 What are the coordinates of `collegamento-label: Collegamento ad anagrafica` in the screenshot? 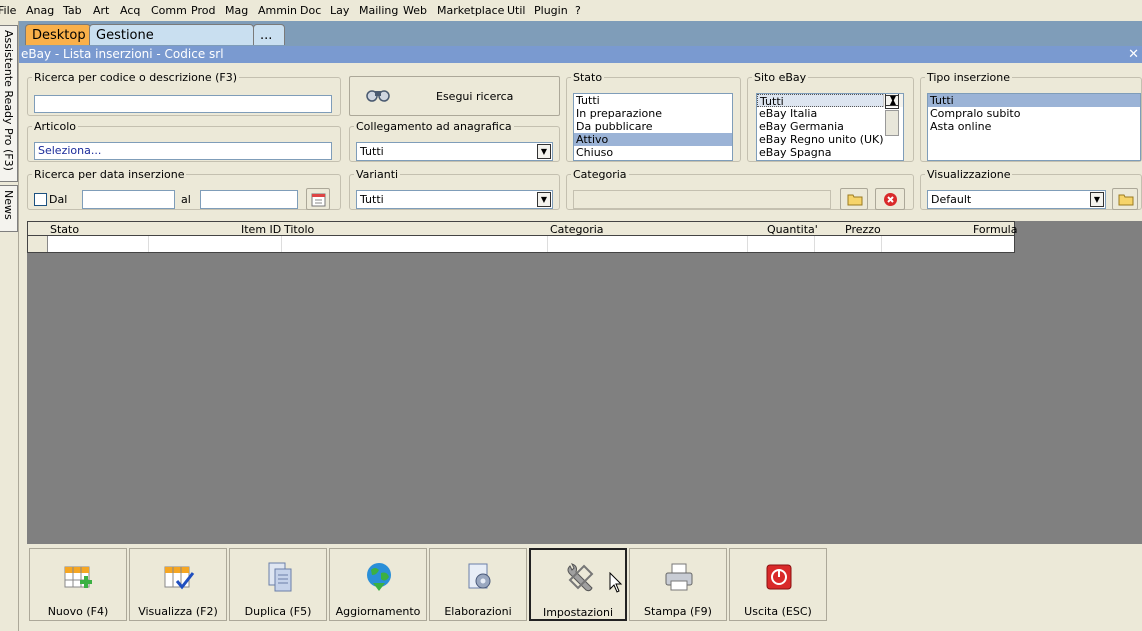 It's located at (434, 126).